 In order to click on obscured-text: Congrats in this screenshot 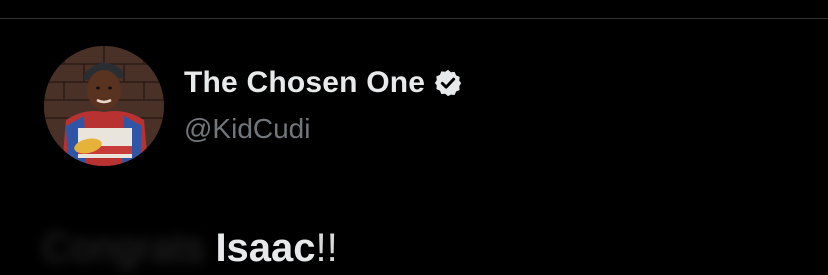, I will do `click(123, 248)`.